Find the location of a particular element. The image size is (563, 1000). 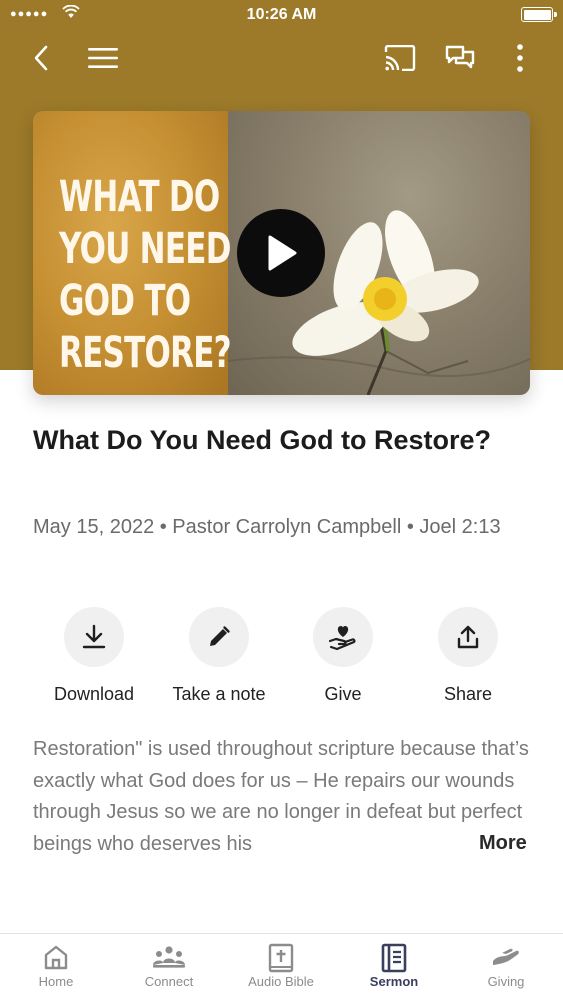

menu-button is located at coordinates (103, 58).